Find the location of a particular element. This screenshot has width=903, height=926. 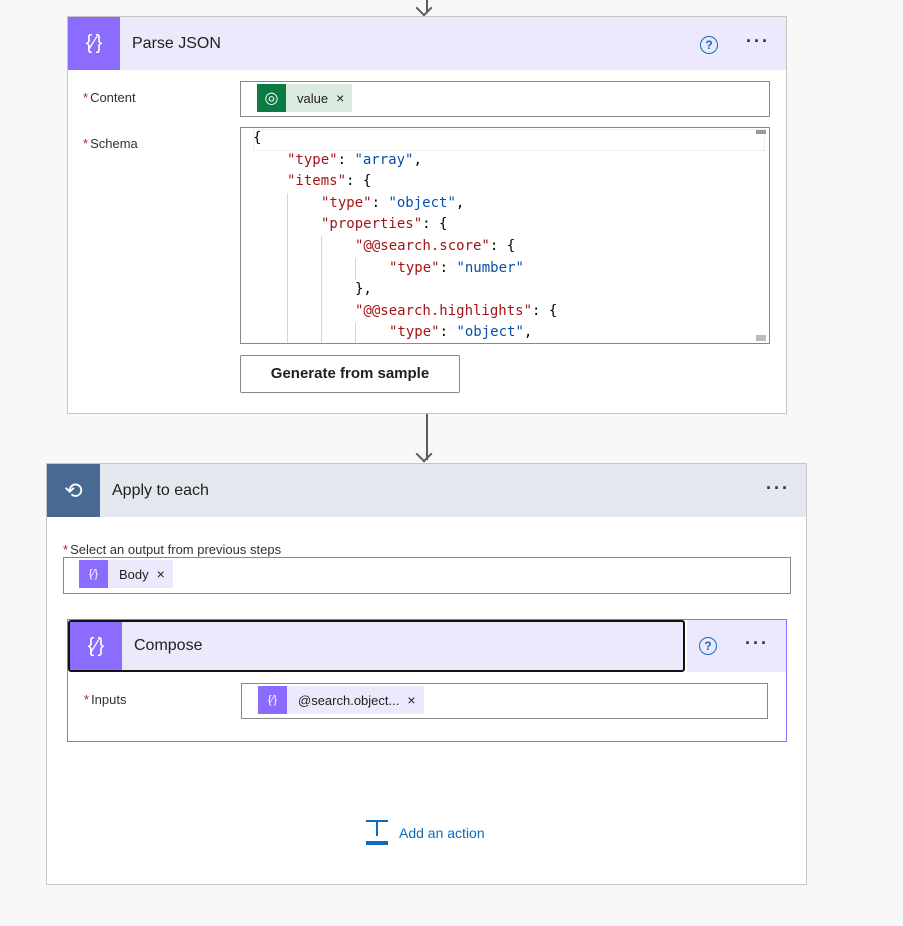

schema-label: * Schema is located at coordinates (110, 143).